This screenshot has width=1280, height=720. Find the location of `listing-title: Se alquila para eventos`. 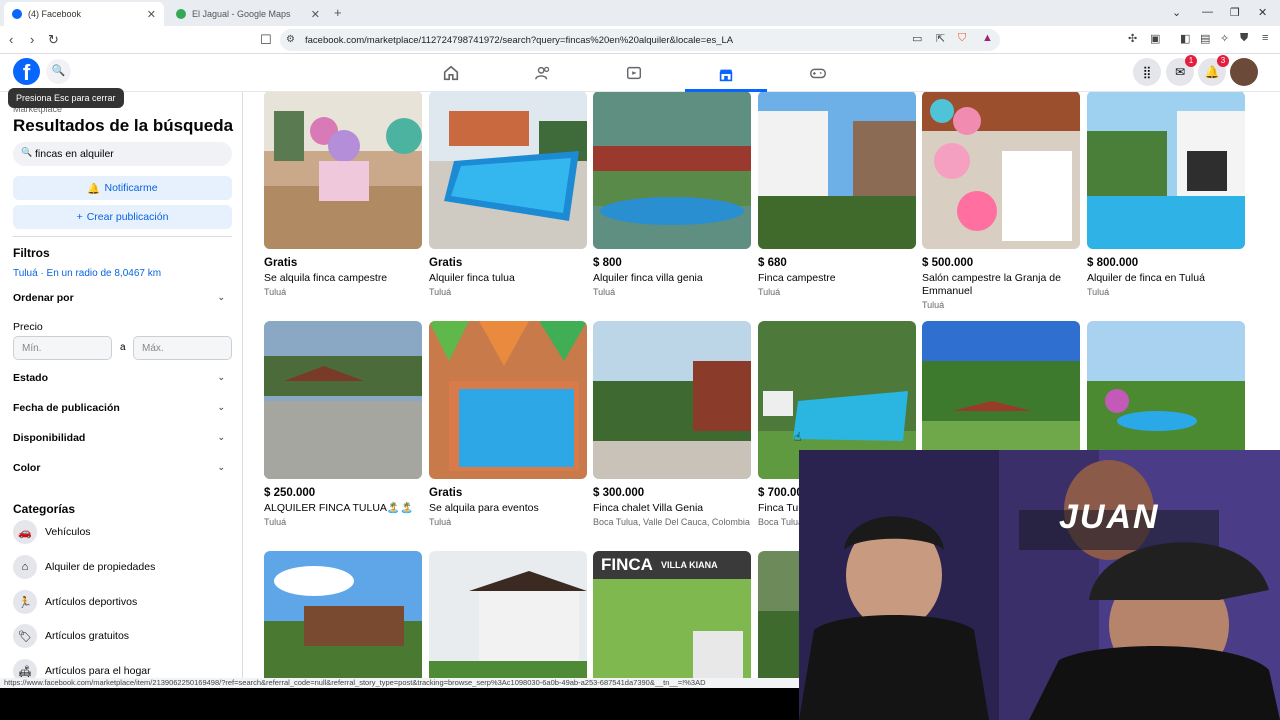

listing-title: Se alquila para eventos is located at coordinates (484, 508).